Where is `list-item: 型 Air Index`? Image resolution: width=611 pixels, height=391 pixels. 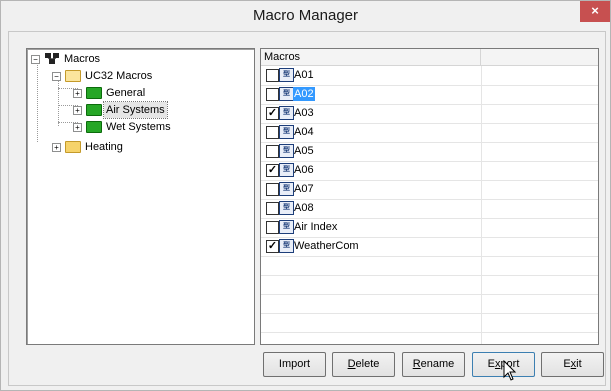
list-item: 型 Air Index is located at coordinates (429, 228).